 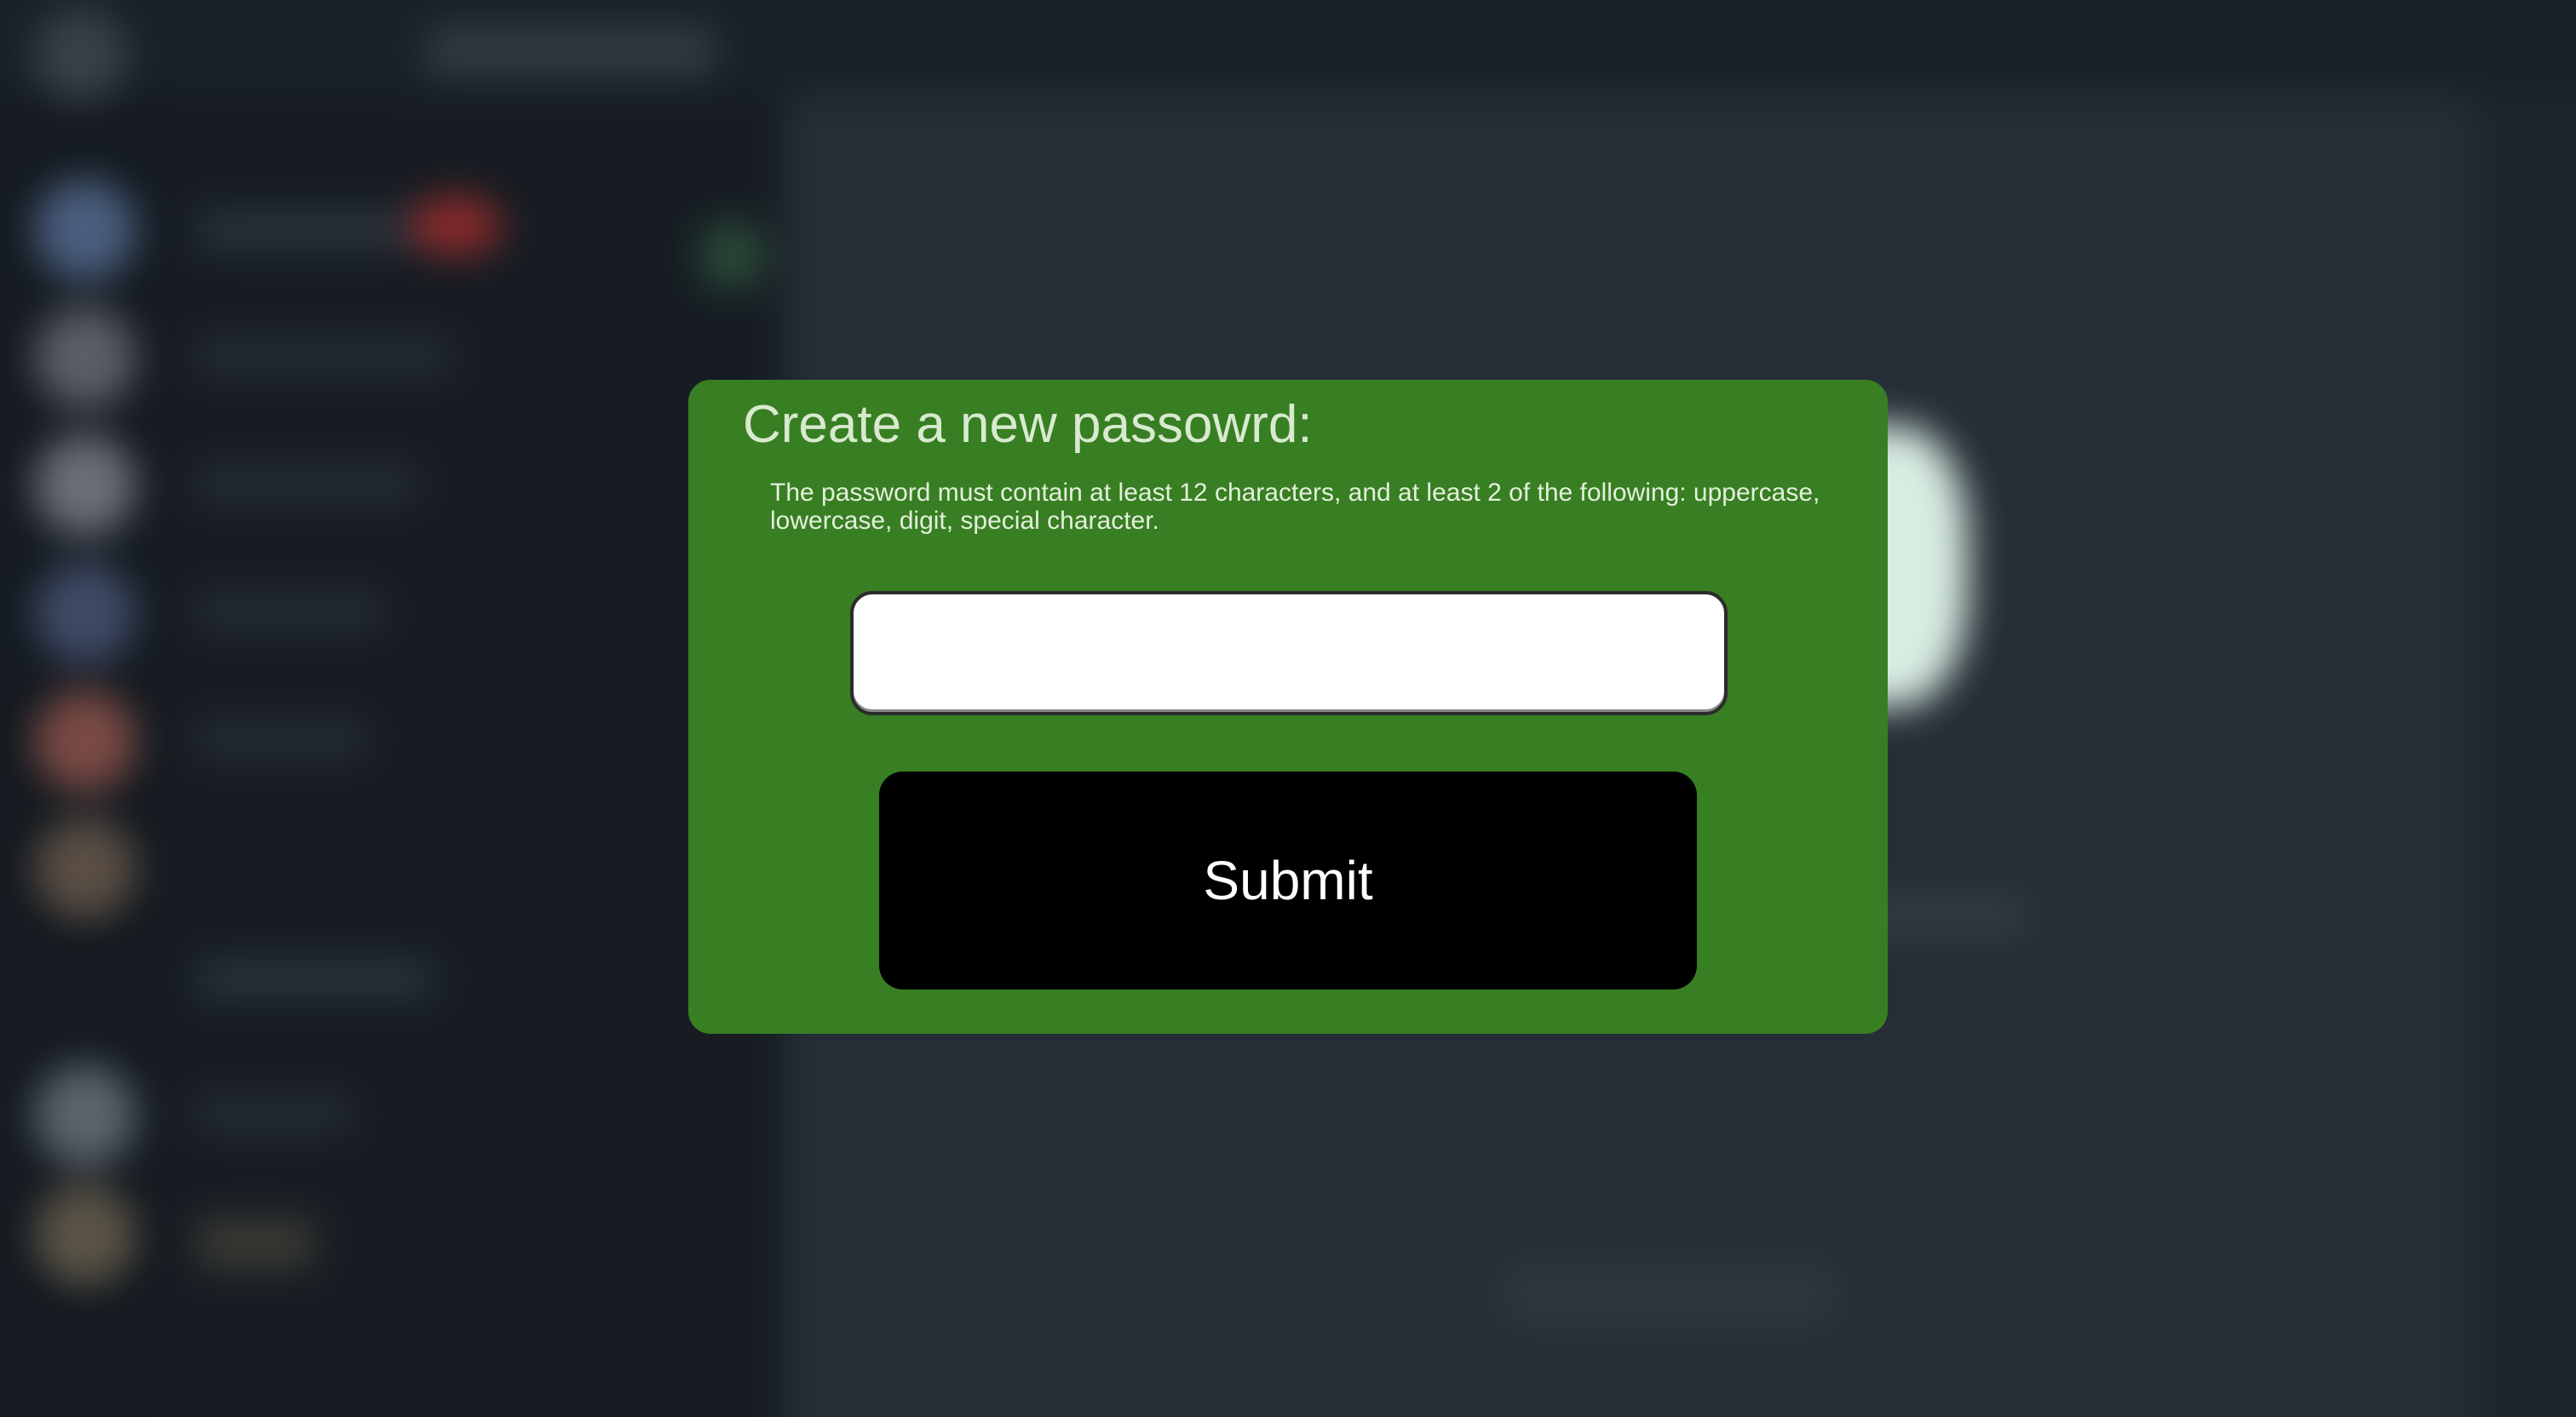 I want to click on background-right-panel, so click(x=2523, y=755).